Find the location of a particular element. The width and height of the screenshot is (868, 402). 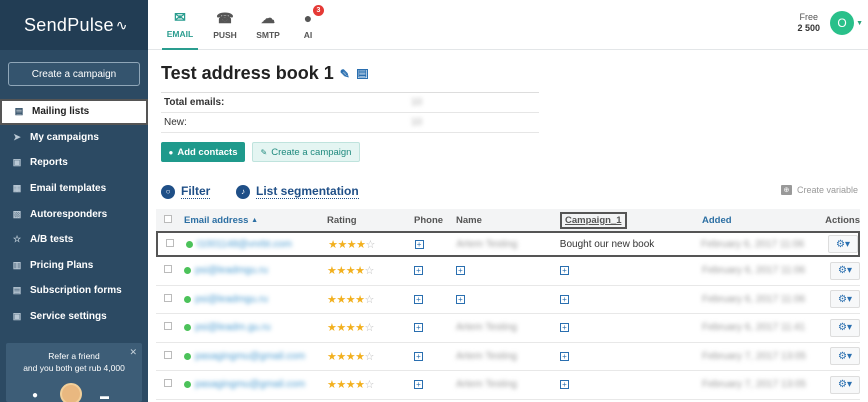

filter-link: ○ Filter is located at coordinates (186, 191).